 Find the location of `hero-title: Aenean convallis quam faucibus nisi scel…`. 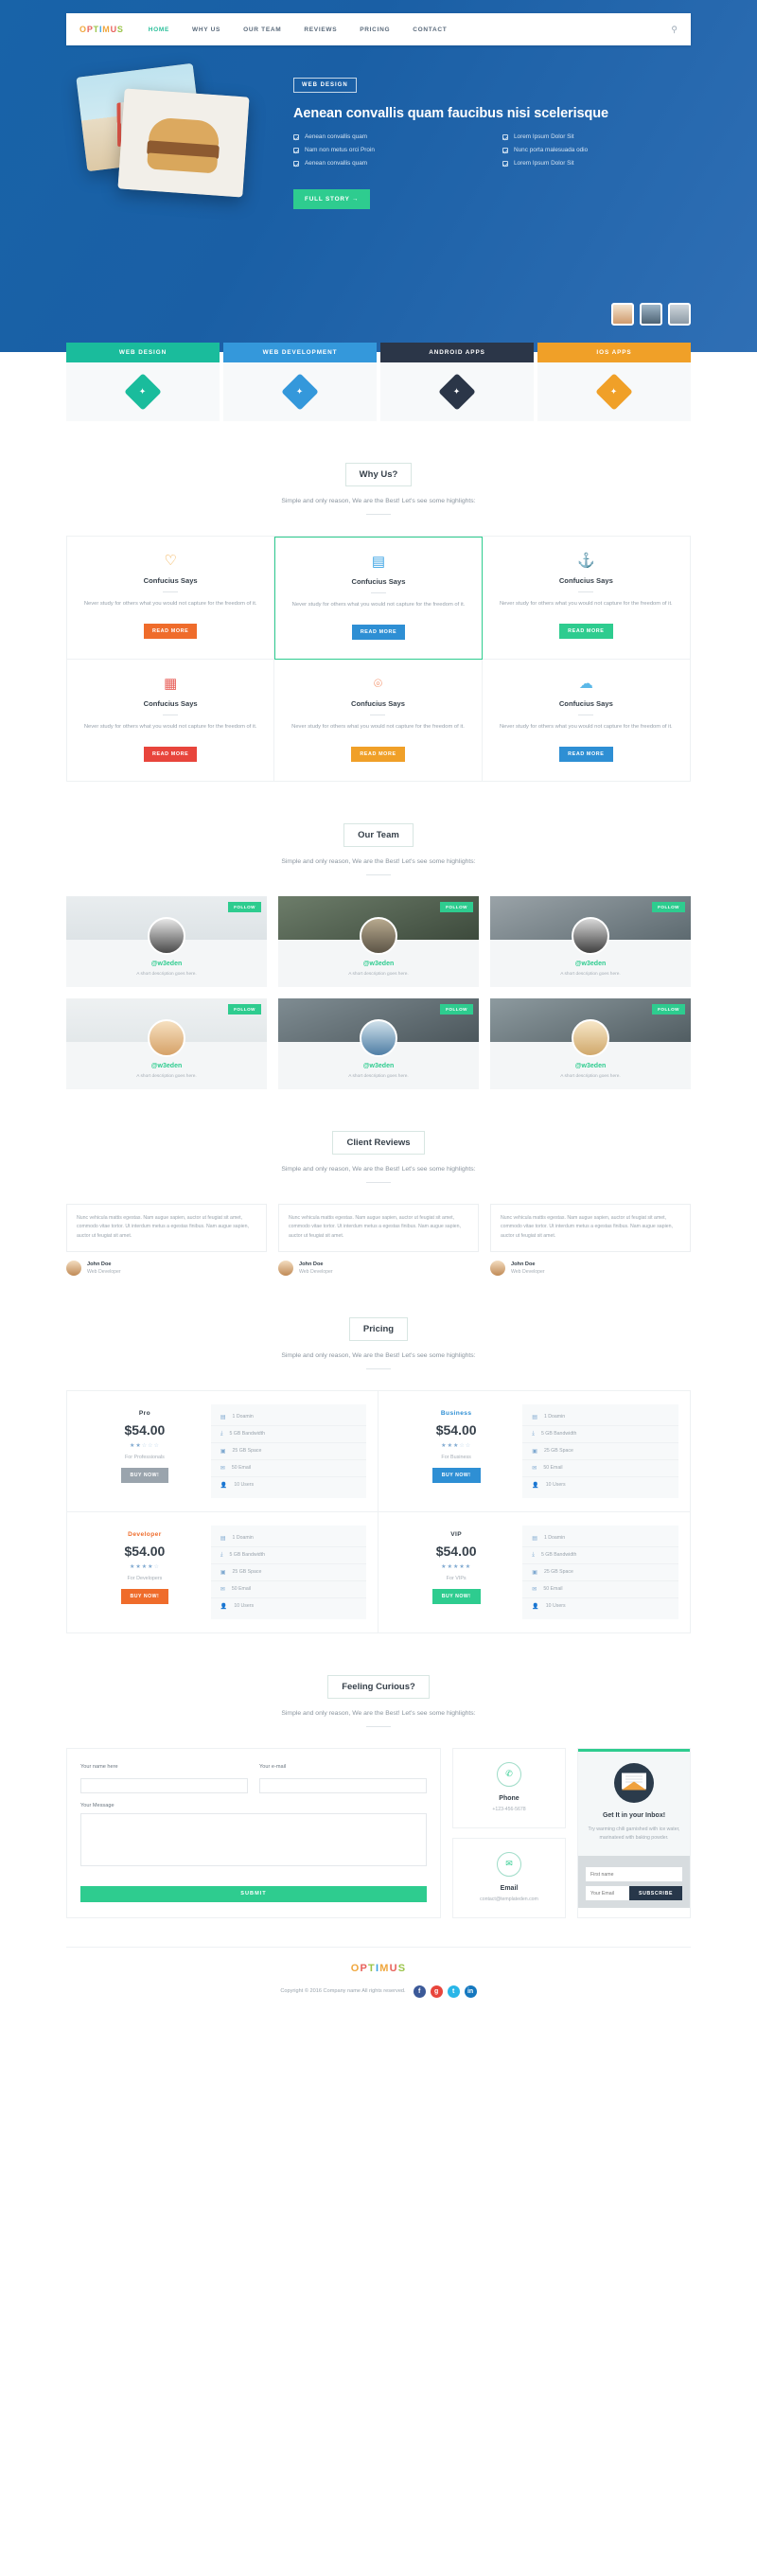

hero-title: Aenean convallis quam faucibus nisi scel… is located at coordinates (451, 113).